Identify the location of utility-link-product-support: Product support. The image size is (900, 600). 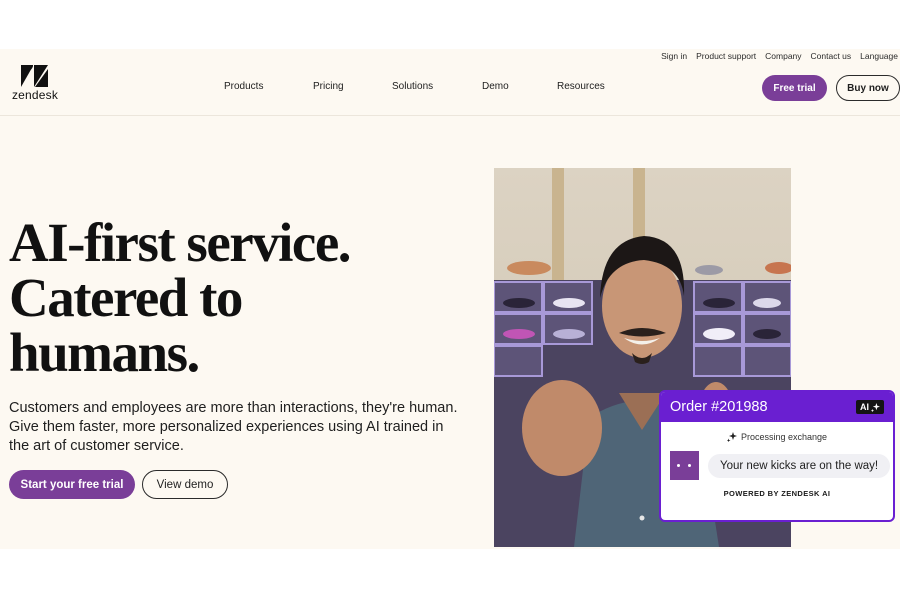
(726, 58).